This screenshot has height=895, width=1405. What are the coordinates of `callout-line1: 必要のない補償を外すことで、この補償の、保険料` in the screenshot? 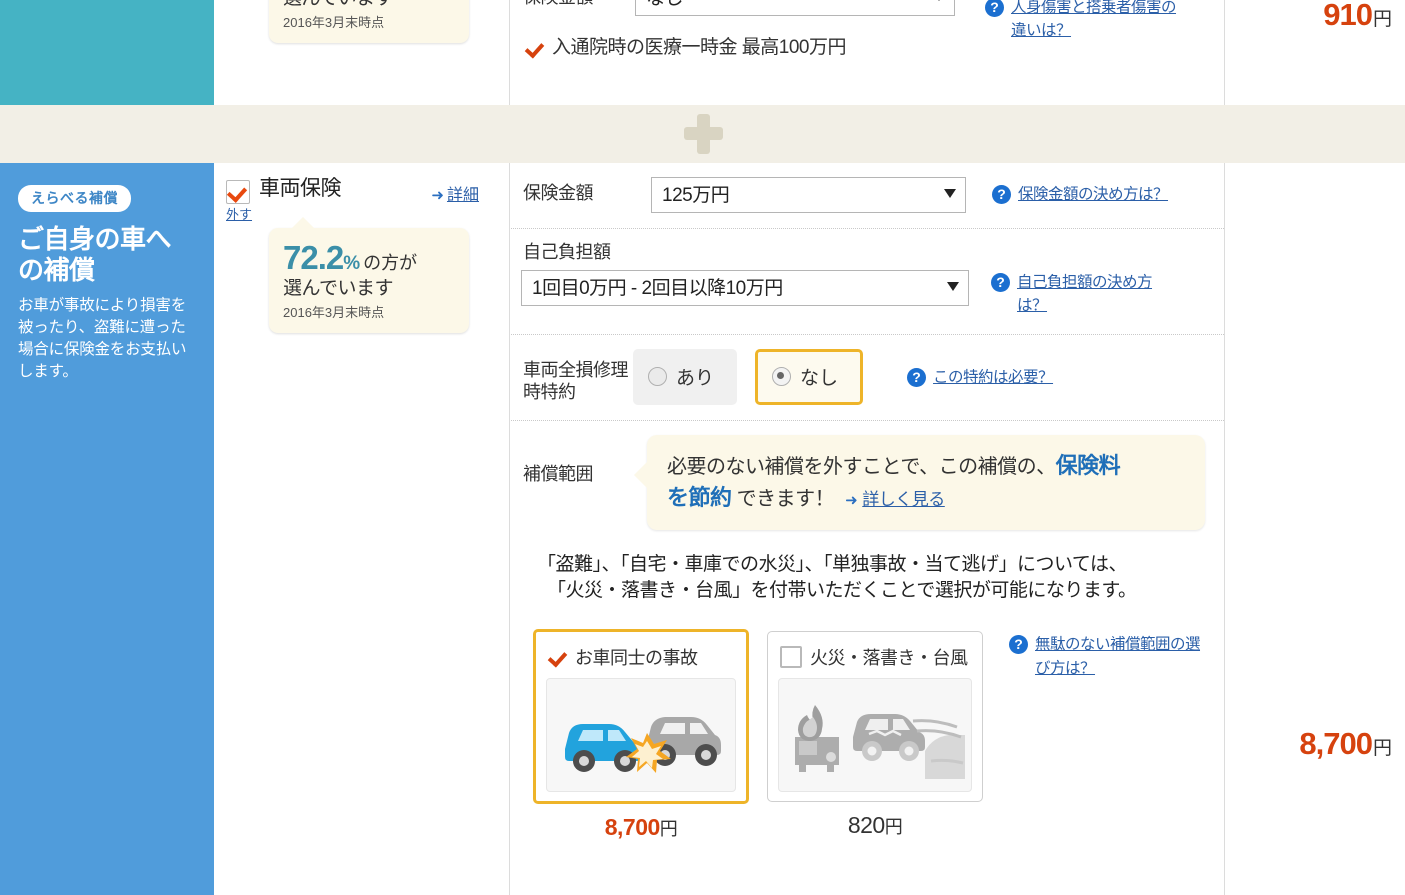 It's located at (927, 466).